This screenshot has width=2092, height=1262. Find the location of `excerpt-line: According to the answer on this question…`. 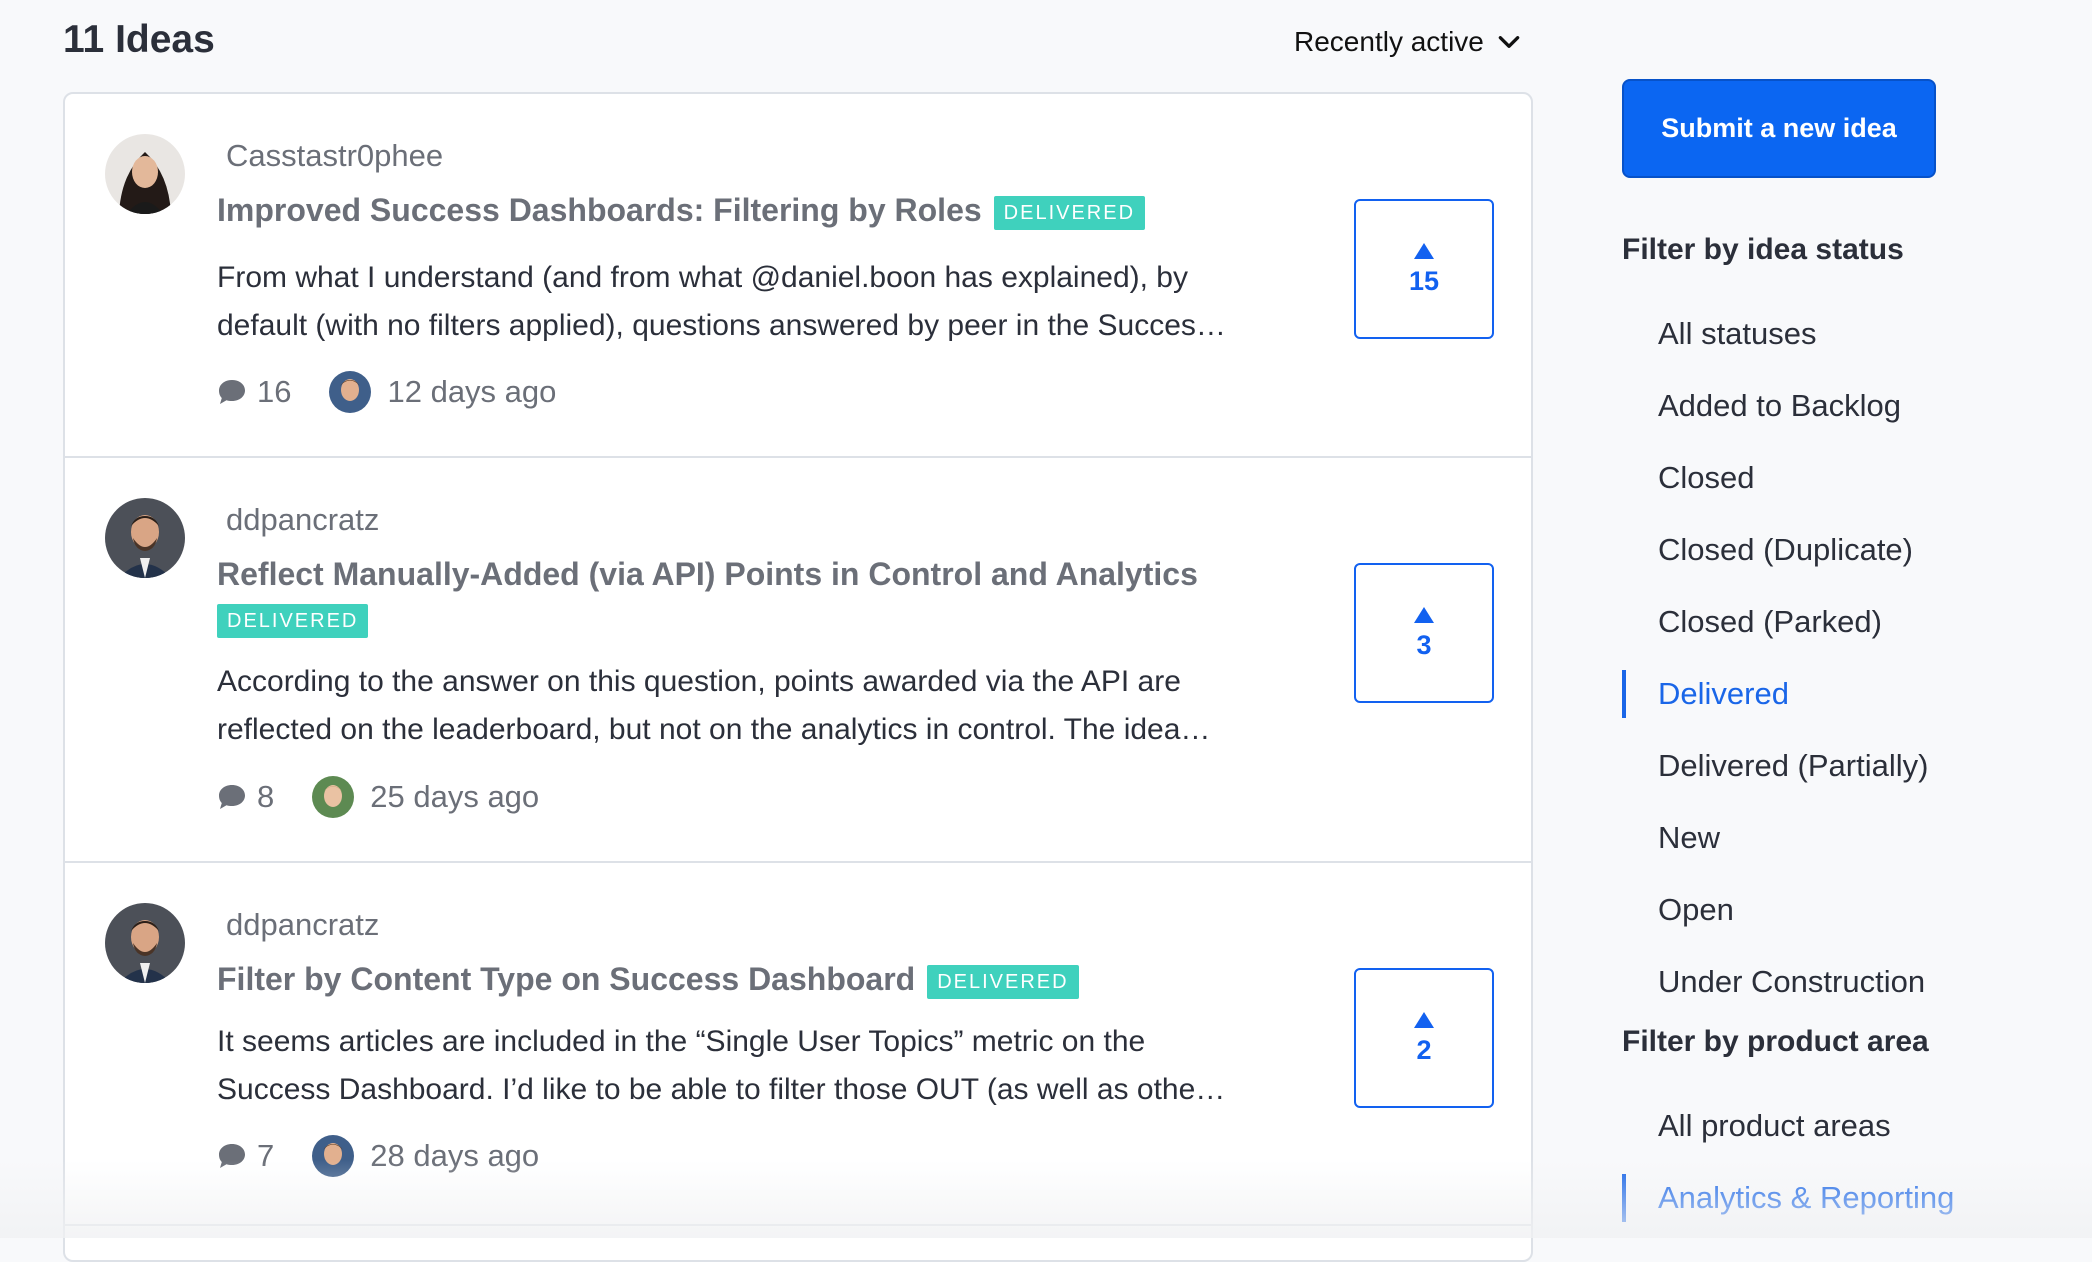

excerpt-line: According to the answer on this question… is located at coordinates (699, 681).